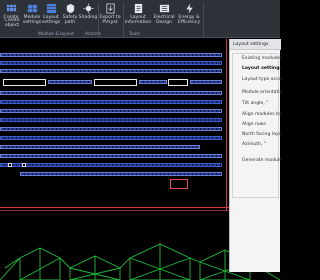 This screenshot has width=320, height=280. Describe the element at coordinates (261, 134) in the screenshot. I see `north-facing-layout-field: North facing layo` at that location.